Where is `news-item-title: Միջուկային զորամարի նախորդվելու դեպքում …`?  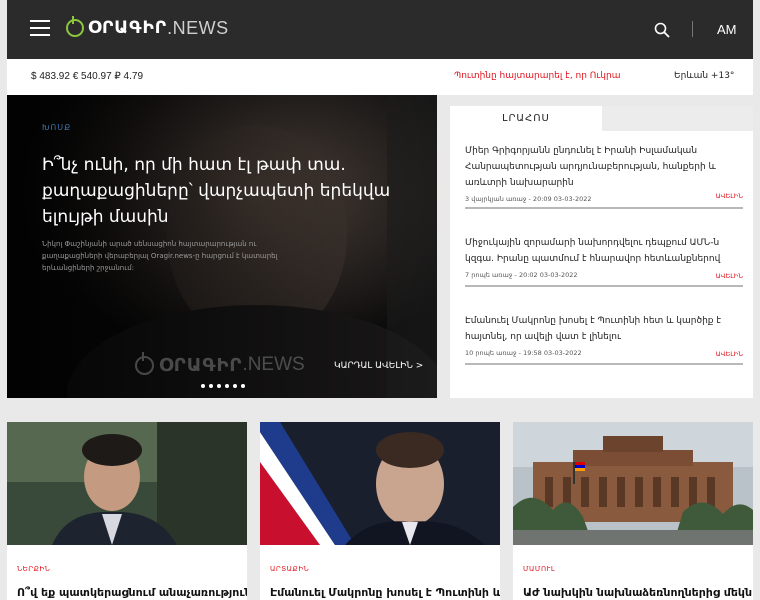
news-item-title: Միջուկային զորամարի նախորդվելու դեպքում … is located at coordinates (604, 251).